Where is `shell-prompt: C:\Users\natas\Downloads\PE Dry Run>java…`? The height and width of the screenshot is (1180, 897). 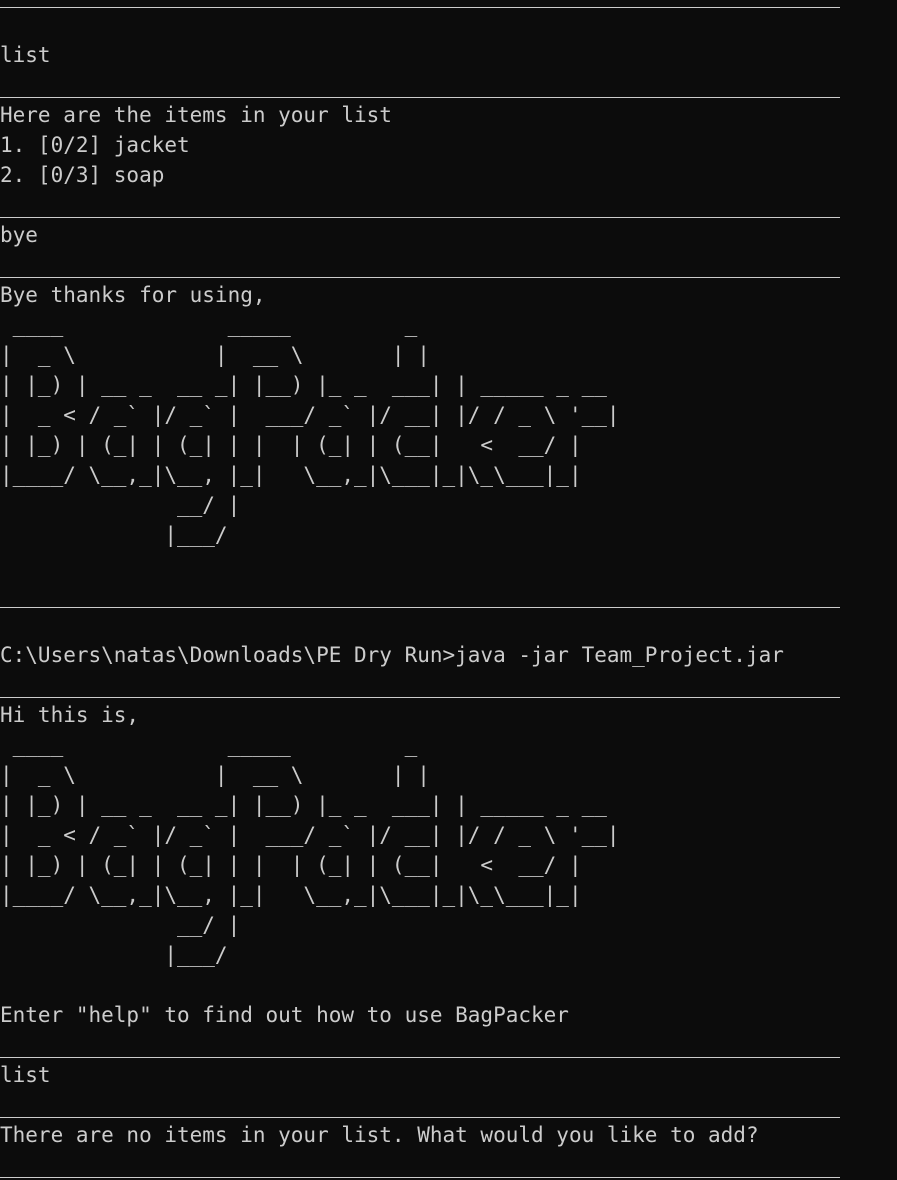
shell-prompt: C:\Users\natas\Downloads\PE Dry Run>java… is located at coordinates (392, 655).